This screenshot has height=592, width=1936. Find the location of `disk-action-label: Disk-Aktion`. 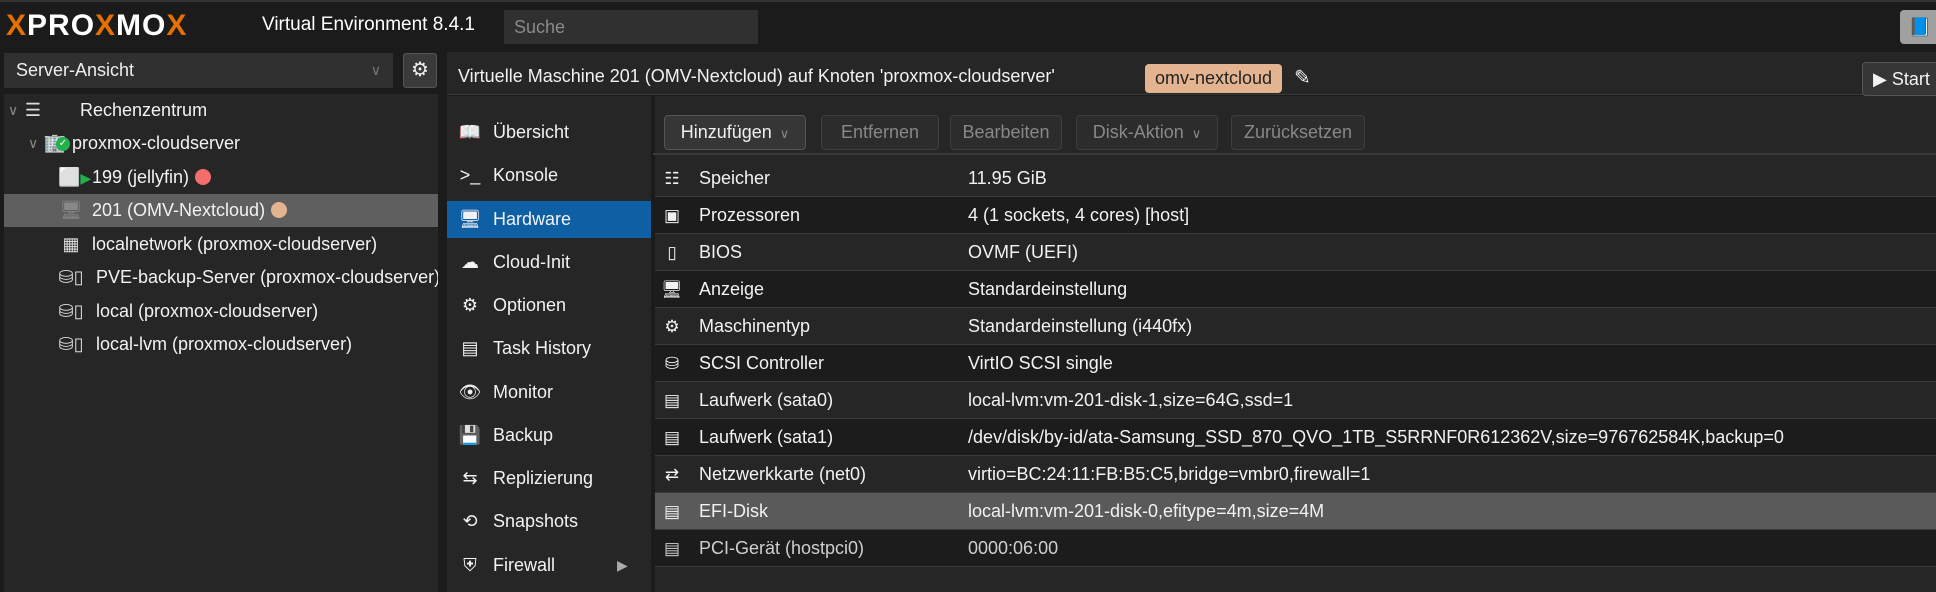

disk-action-label: Disk-Aktion is located at coordinates (1138, 132).